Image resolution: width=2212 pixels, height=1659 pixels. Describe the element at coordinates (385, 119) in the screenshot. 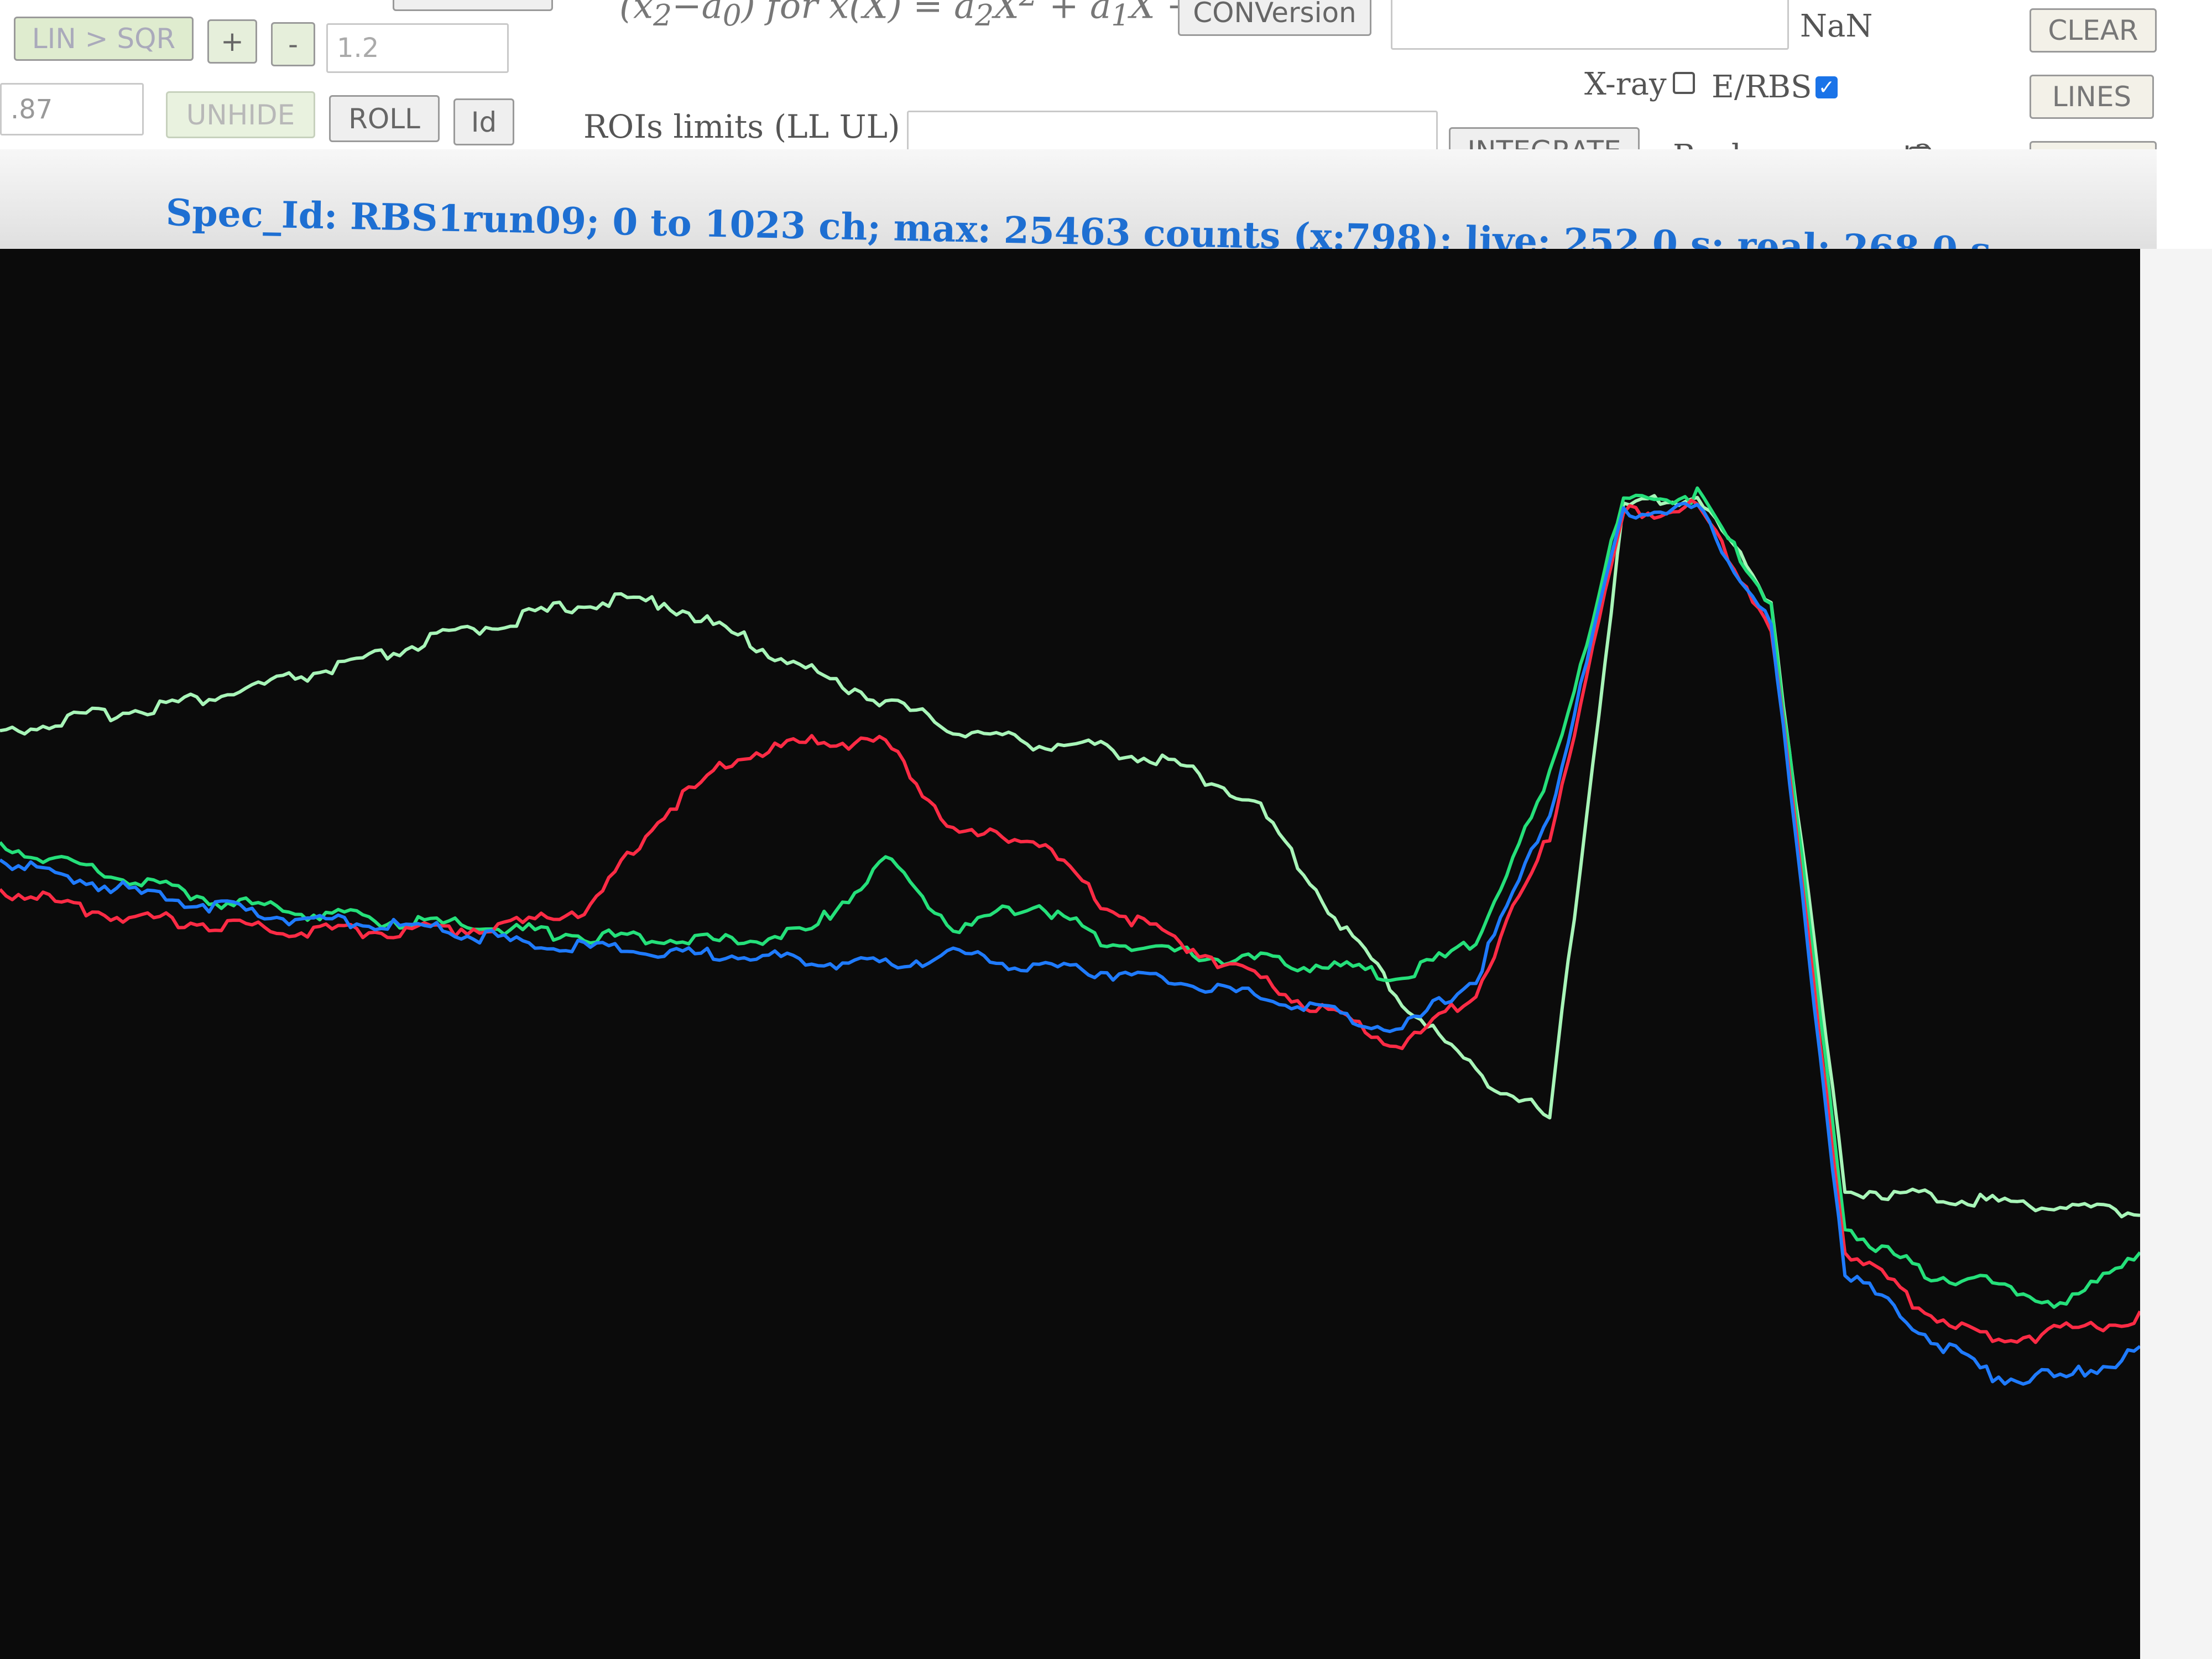

I see `roll-button: ROLL` at that location.